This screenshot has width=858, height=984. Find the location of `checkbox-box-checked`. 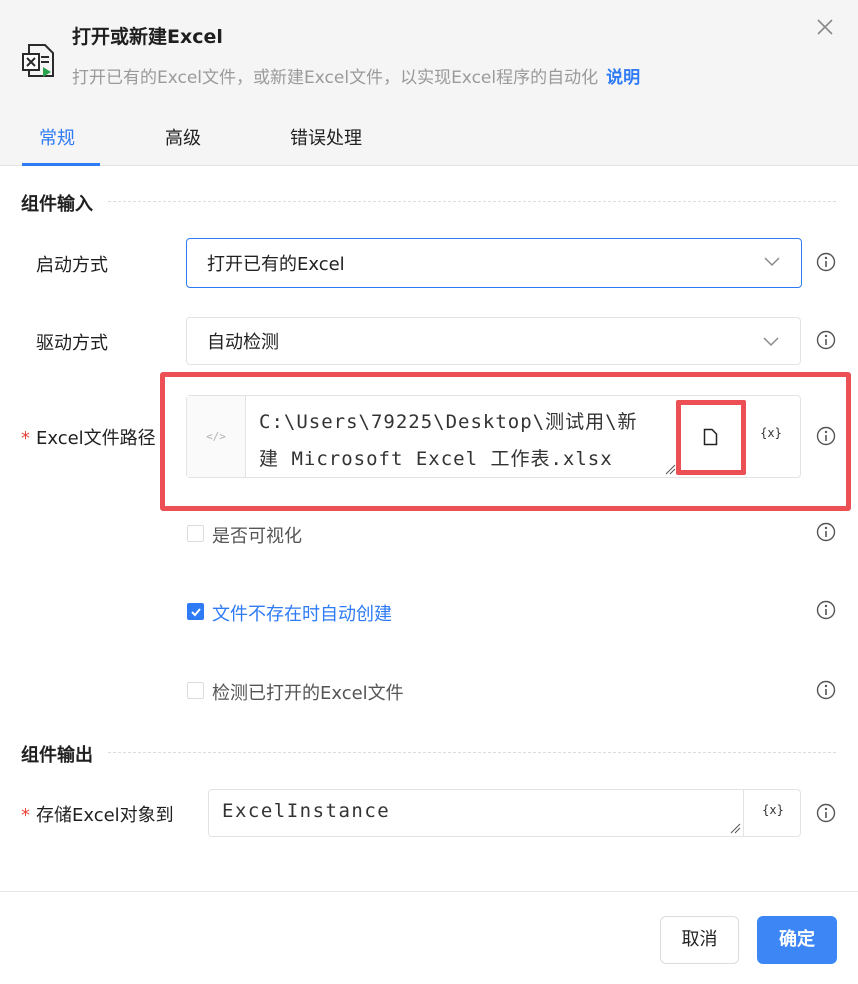

checkbox-box-checked is located at coordinates (195, 611).